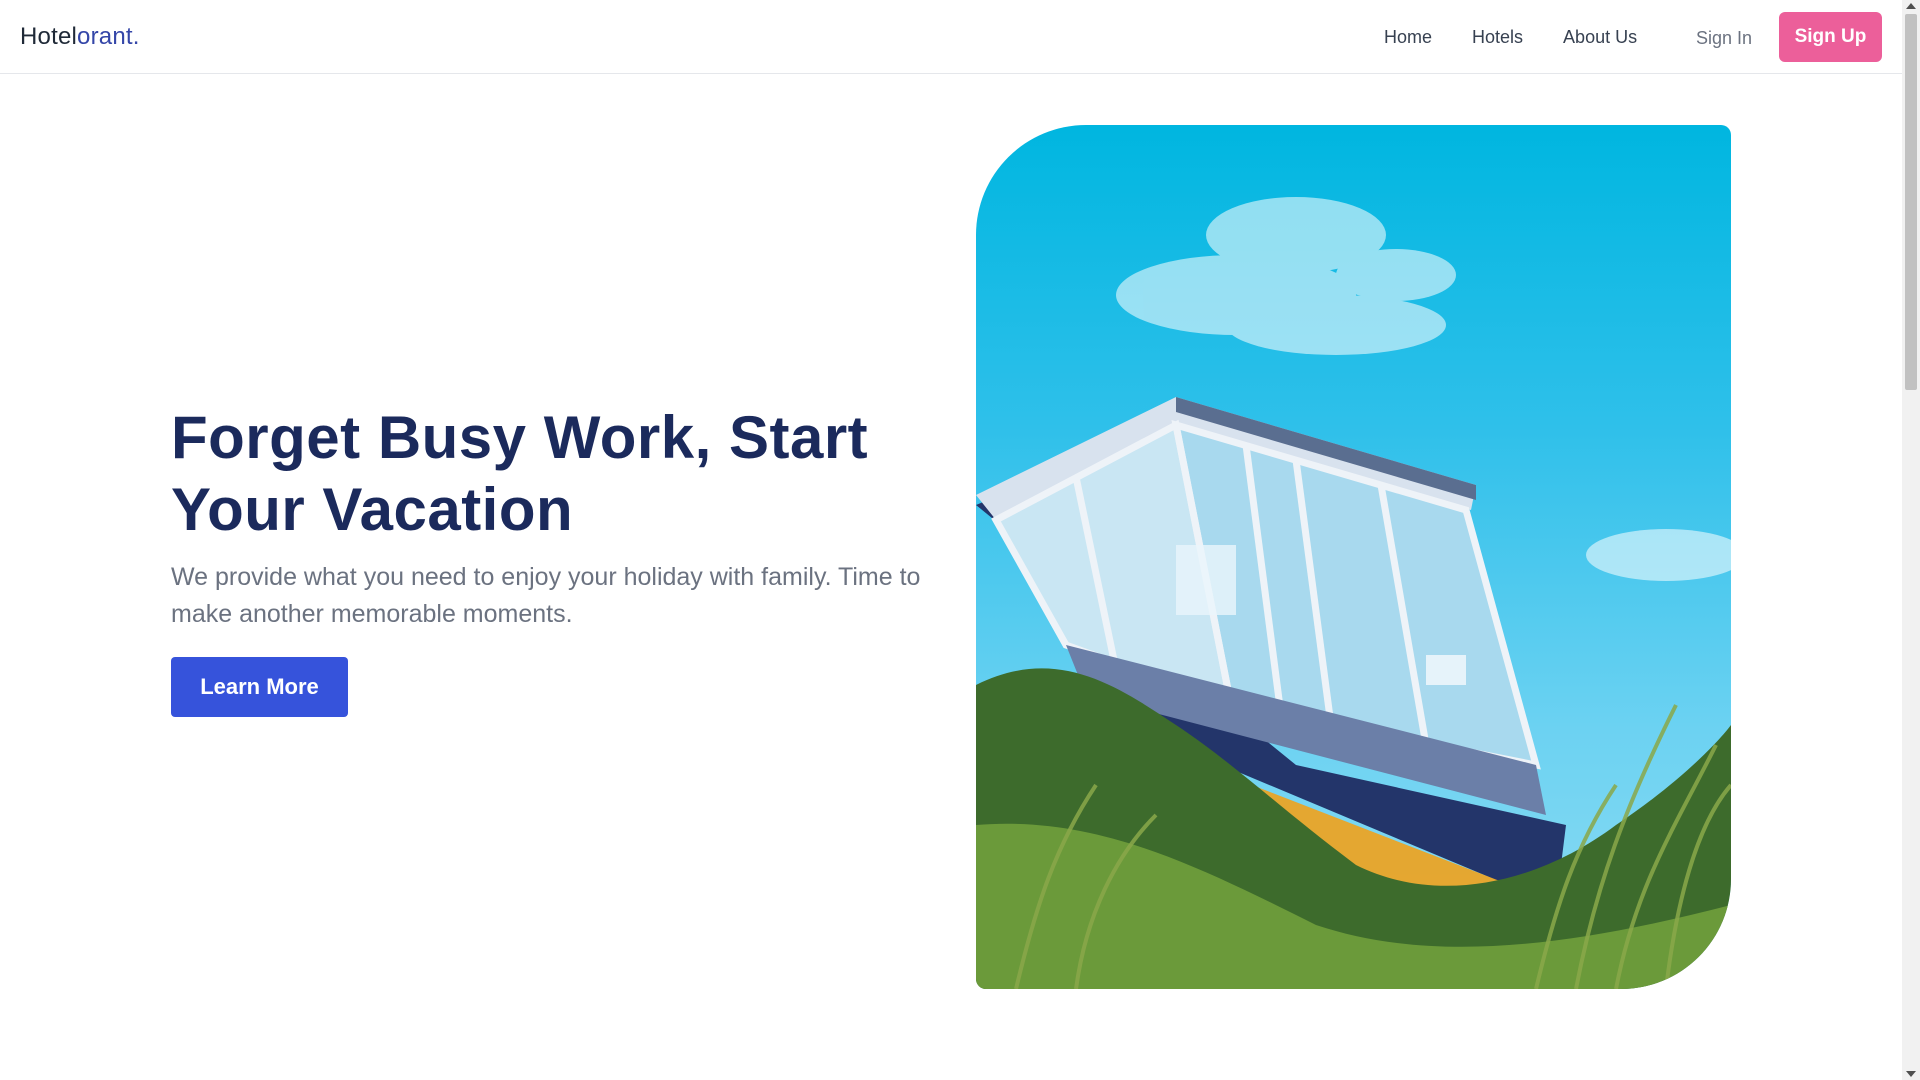 This screenshot has width=1920, height=1080. I want to click on main-nav: Home Hotels About Us, so click(1510, 37).